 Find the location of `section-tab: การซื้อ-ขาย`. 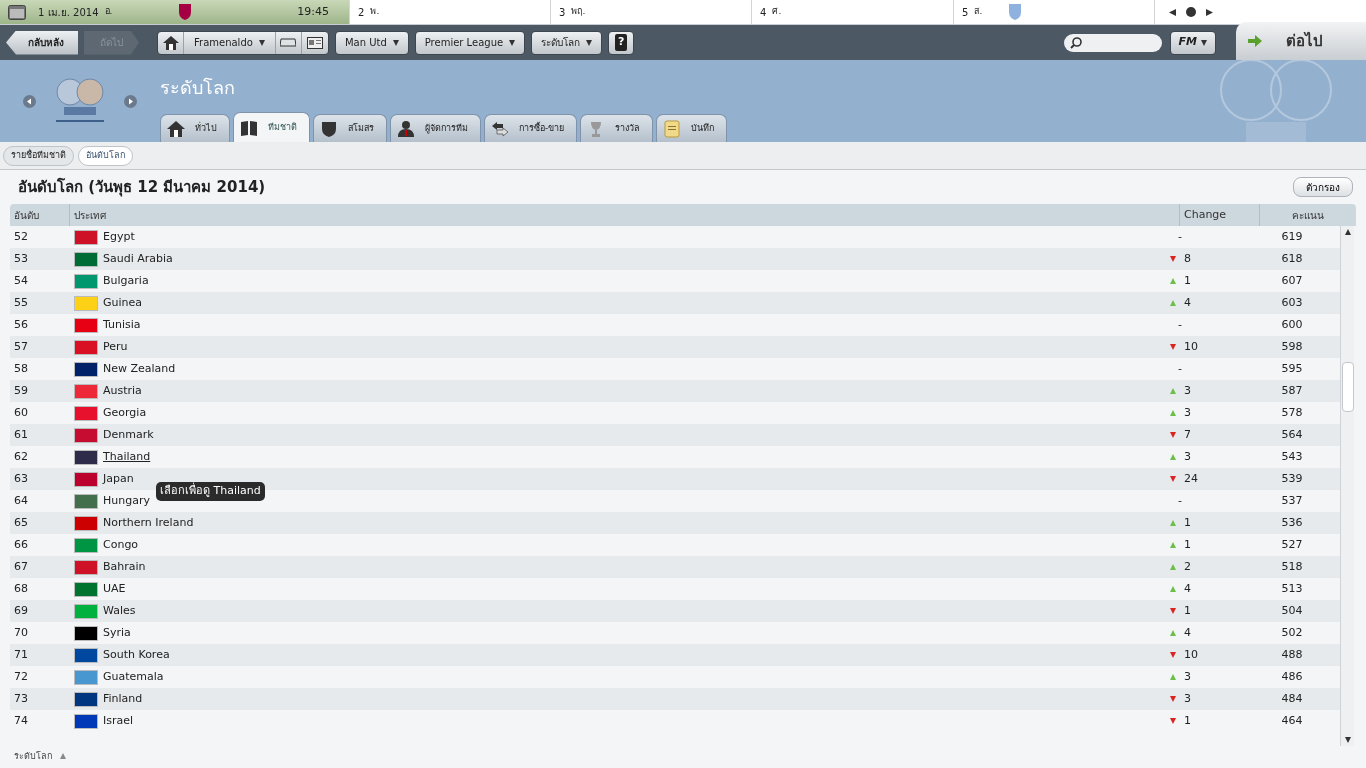

section-tab: การซื้อ-ขาย is located at coordinates (531, 128).